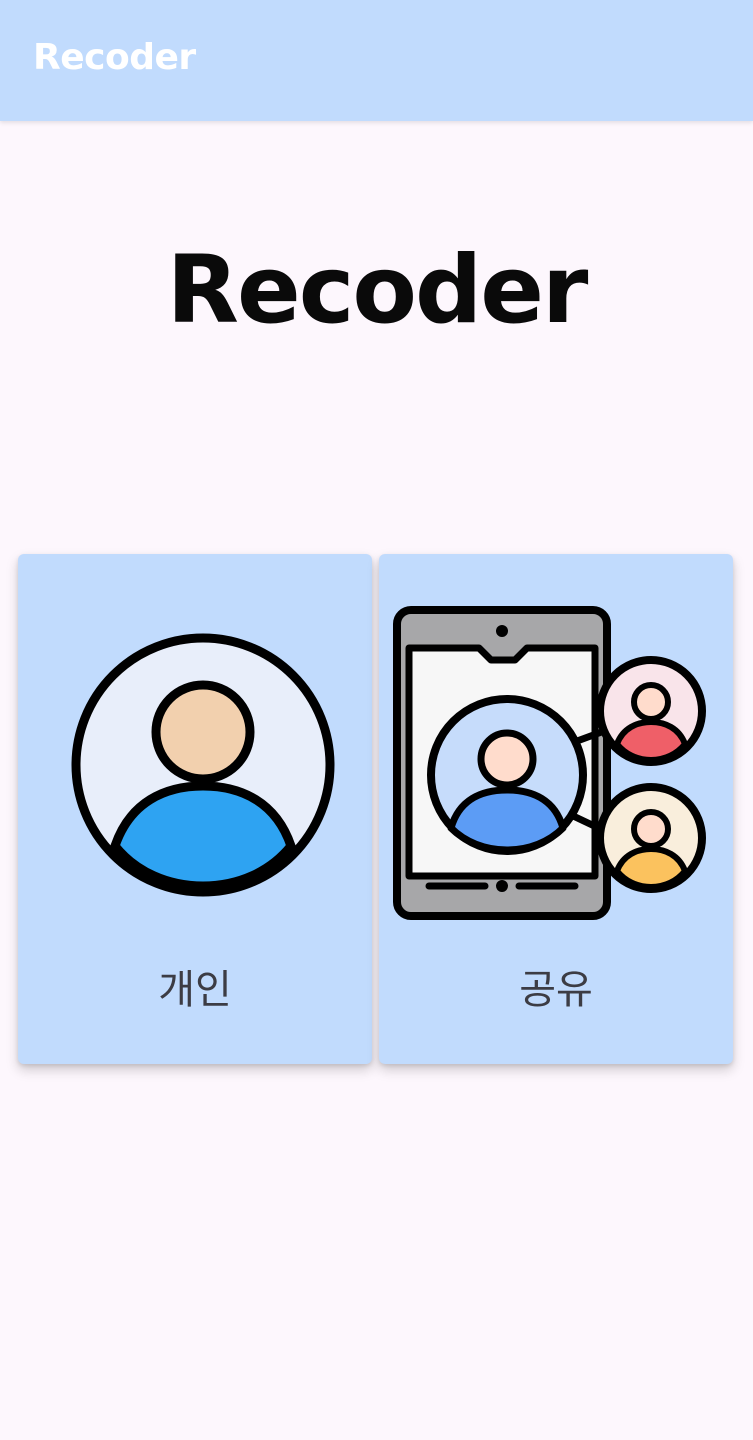 The image size is (753, 1440). Describe the element at coordinates (549, 763) in the screenshot. I see `shared-users-tablet-icon` at that location.